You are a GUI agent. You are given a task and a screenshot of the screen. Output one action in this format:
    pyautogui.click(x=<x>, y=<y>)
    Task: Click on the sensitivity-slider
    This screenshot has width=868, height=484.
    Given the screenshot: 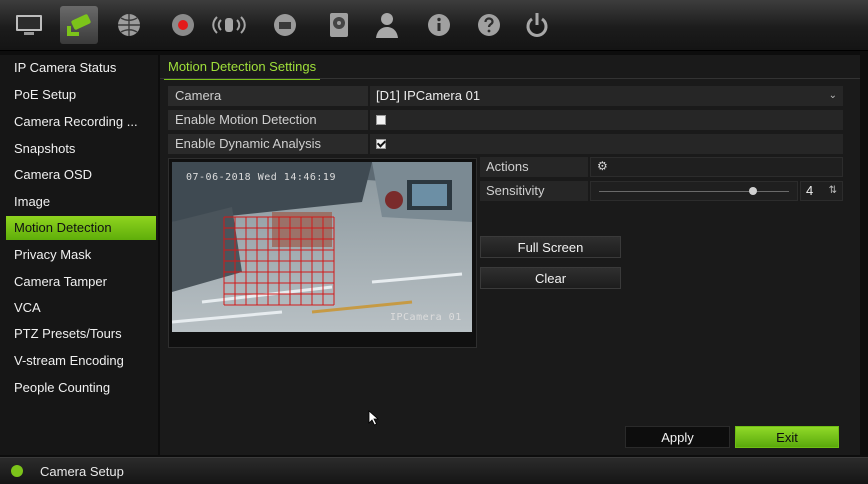 What is the action you would take?
    pyautogui.click(x=694, y=191)
    